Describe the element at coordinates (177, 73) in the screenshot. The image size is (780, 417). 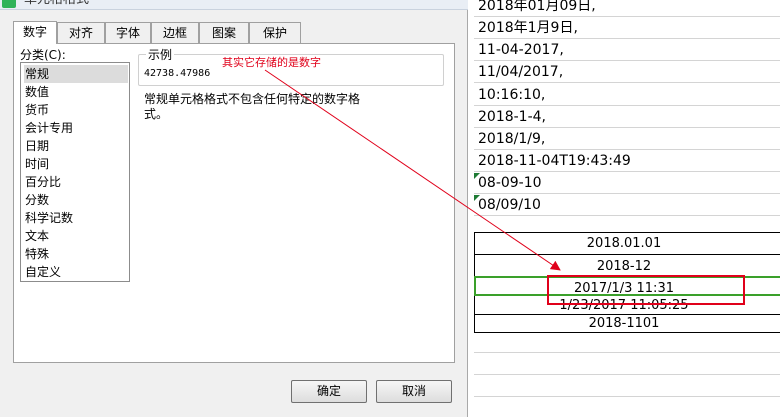
I see `sample-value: 42738.47986` at that location.